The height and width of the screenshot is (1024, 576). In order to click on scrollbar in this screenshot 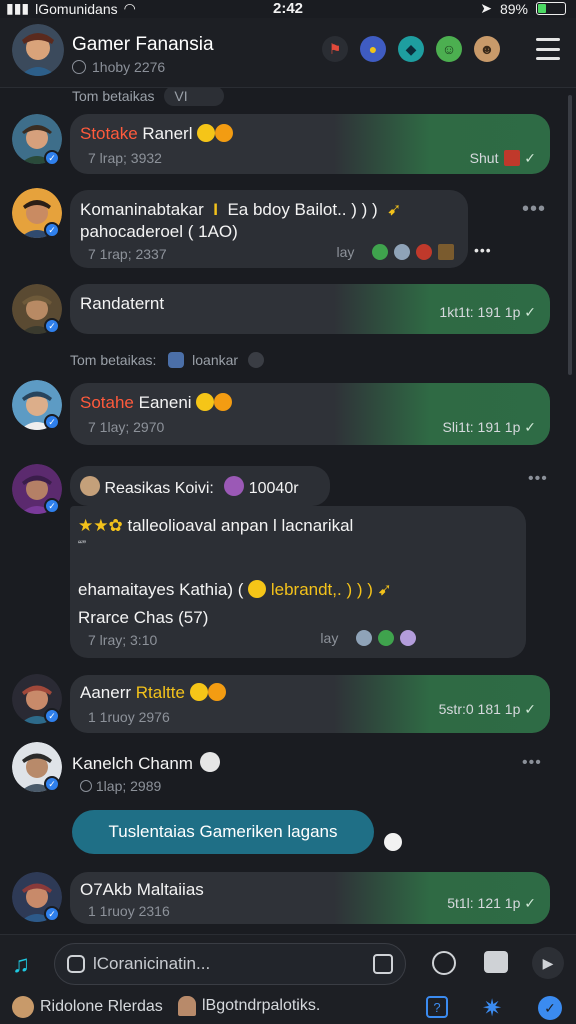, I will do `click(570, 235)`.